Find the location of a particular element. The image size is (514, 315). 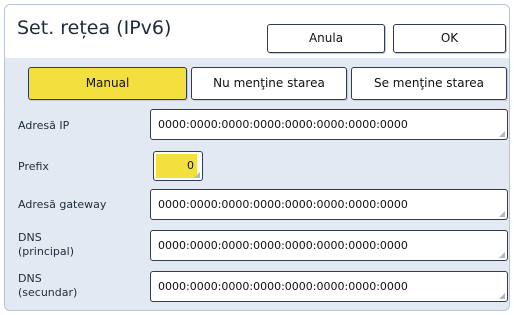

dns-primary-value: 0000:0000:0000:0000:0000:0000:0000:0000 is located at coordinates (283, 245).